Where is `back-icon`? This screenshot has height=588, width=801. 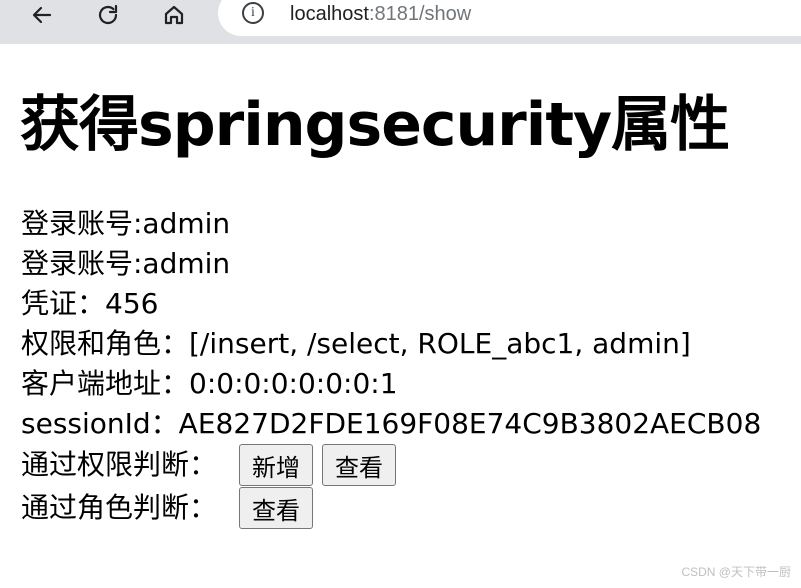
back-icon is located at coordinates (42, 15).